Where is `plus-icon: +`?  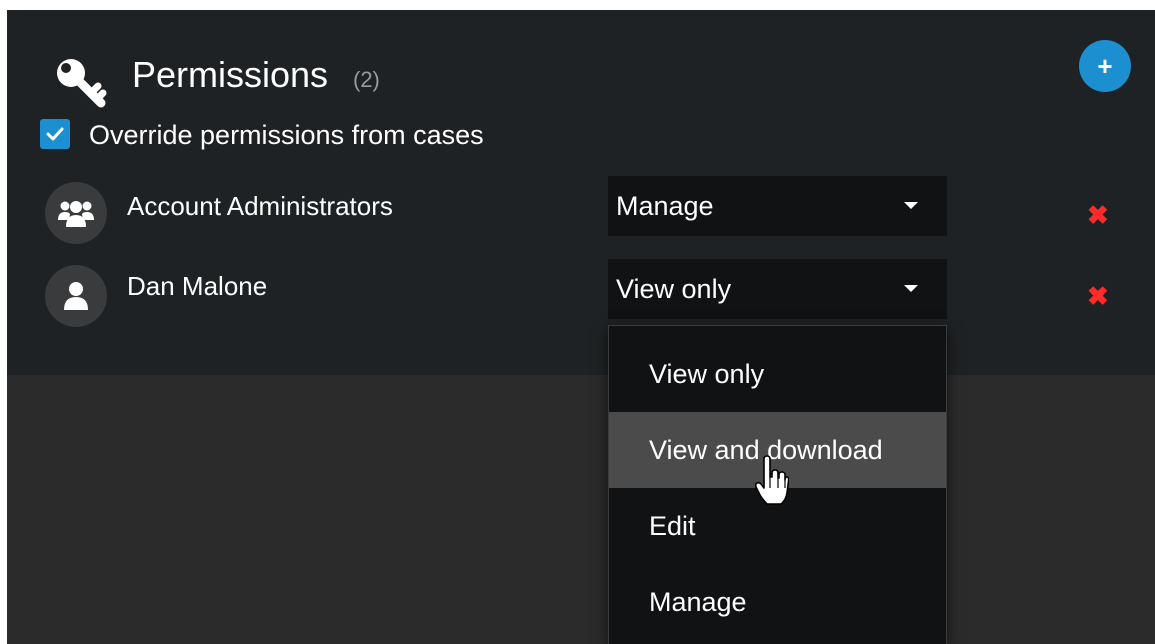 plus-icon: + is located at coordinates (1105, 66).